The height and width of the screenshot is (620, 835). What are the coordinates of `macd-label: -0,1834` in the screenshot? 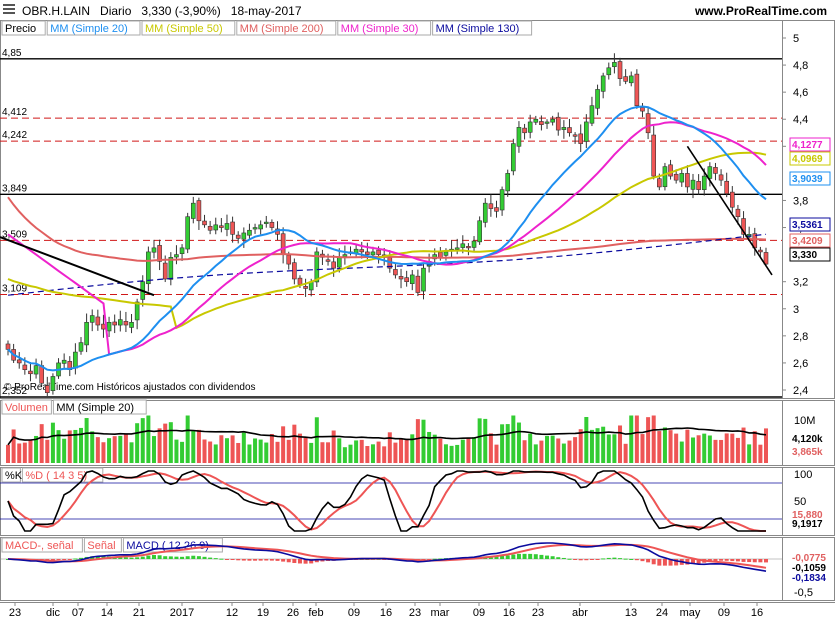 It's located at (809, 578).